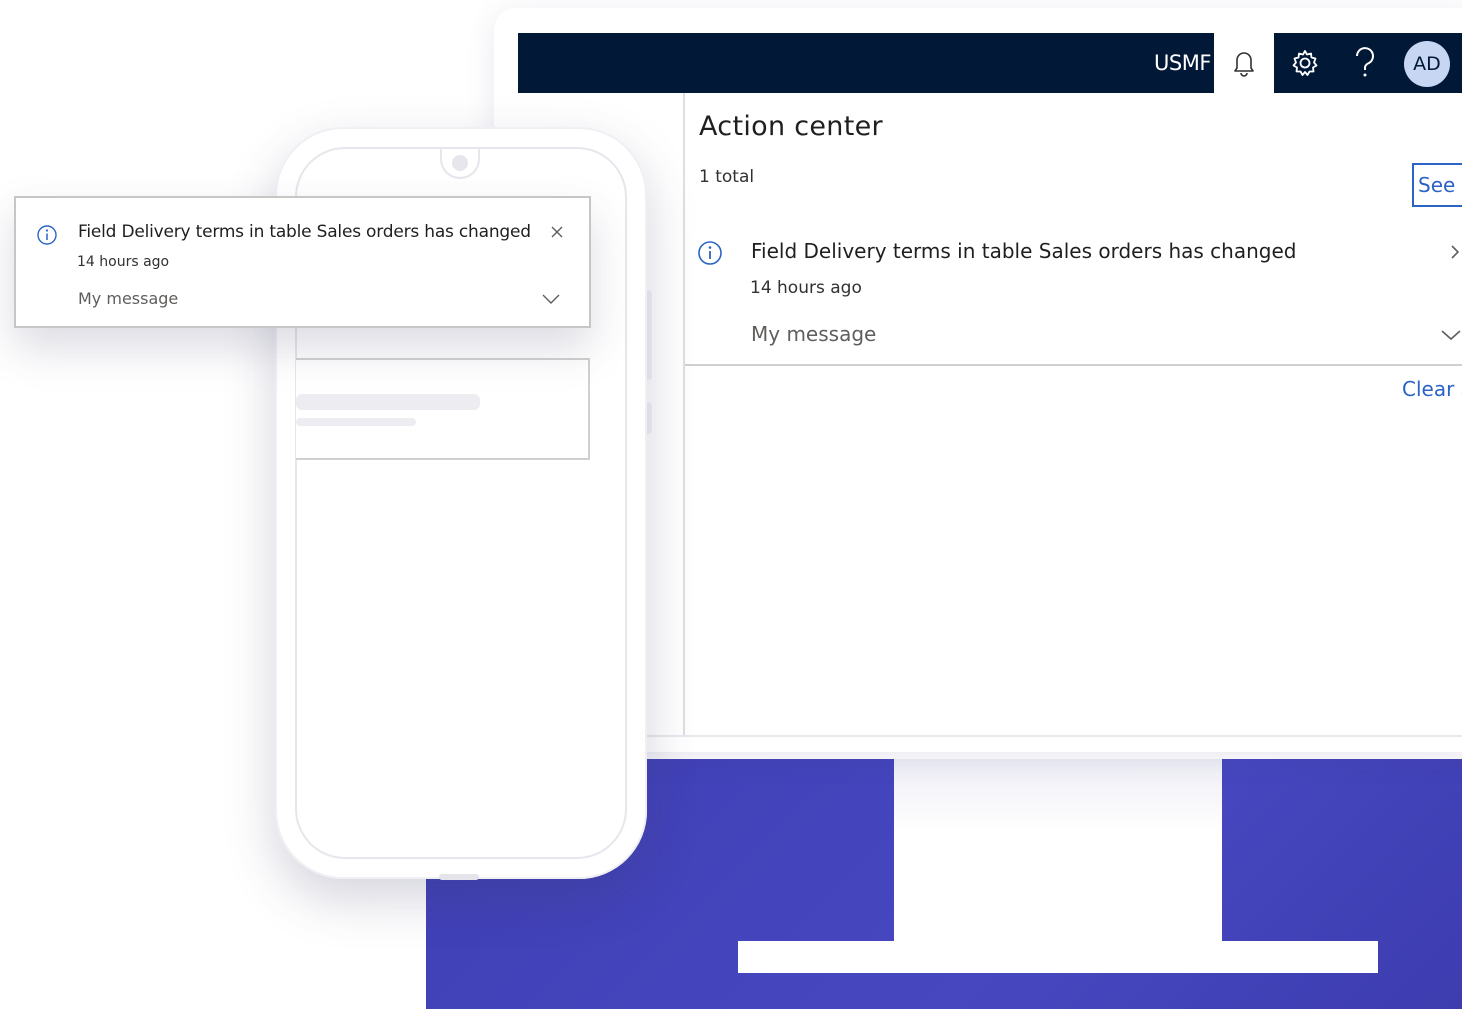 The image size is (1462, 1009). I want to click on see-all-button: See all, so click(1437, 185).